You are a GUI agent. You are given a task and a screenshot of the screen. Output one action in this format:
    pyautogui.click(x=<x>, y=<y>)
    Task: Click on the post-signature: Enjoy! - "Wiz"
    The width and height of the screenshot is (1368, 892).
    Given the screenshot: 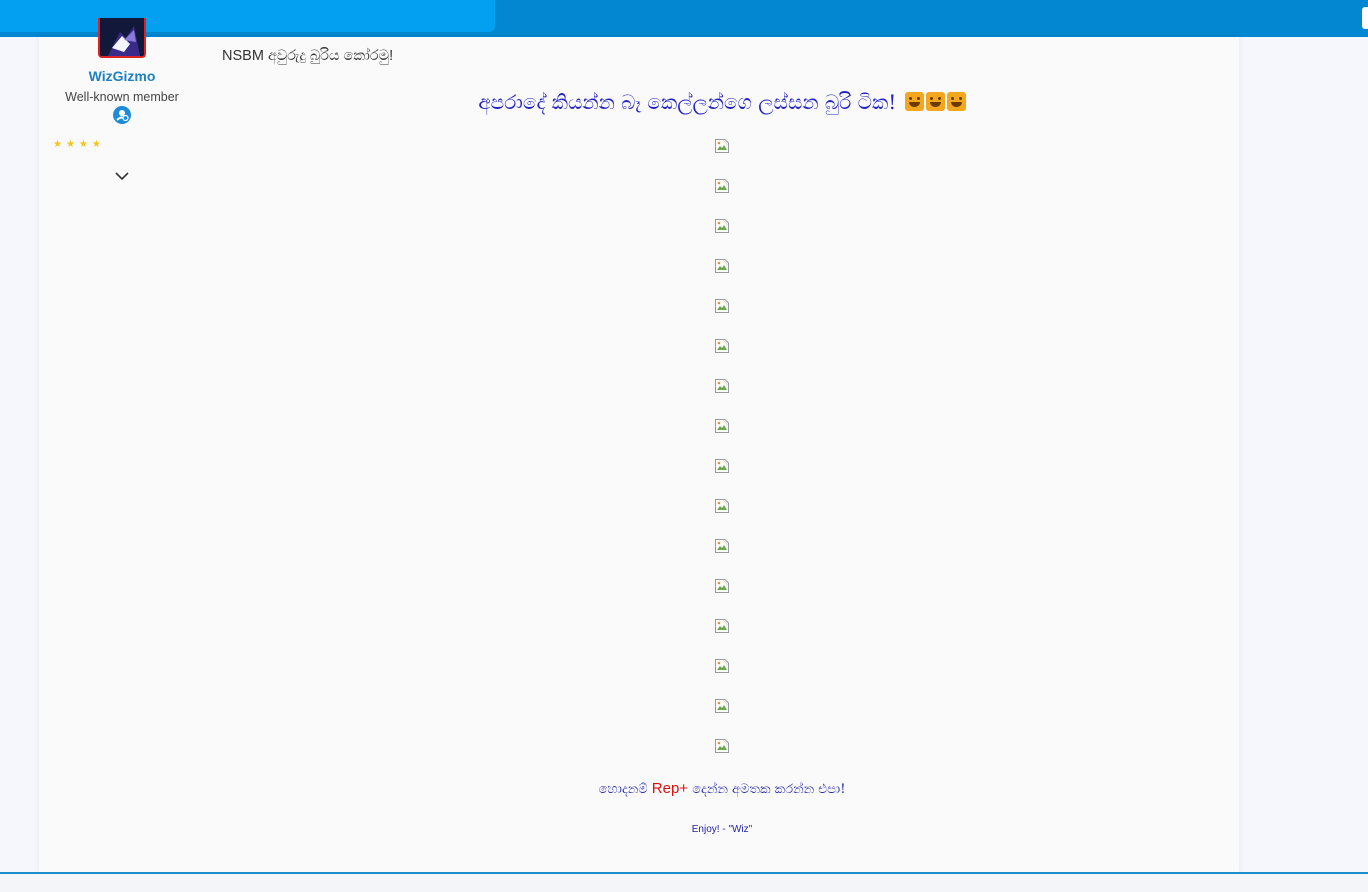 What is the action you would take?
    pyautogui.click(x=722, y=829)
    